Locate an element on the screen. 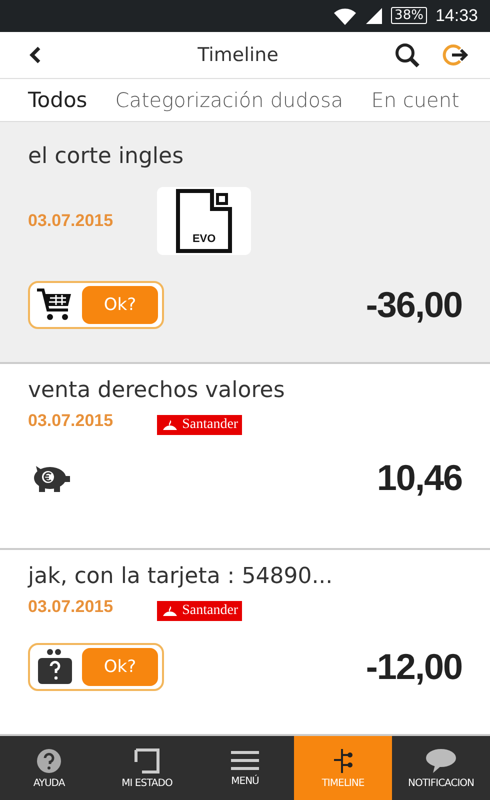 Image resolution: width=490 pixels, height=800 pixels. help-icon is located at coordinates (49, 761).